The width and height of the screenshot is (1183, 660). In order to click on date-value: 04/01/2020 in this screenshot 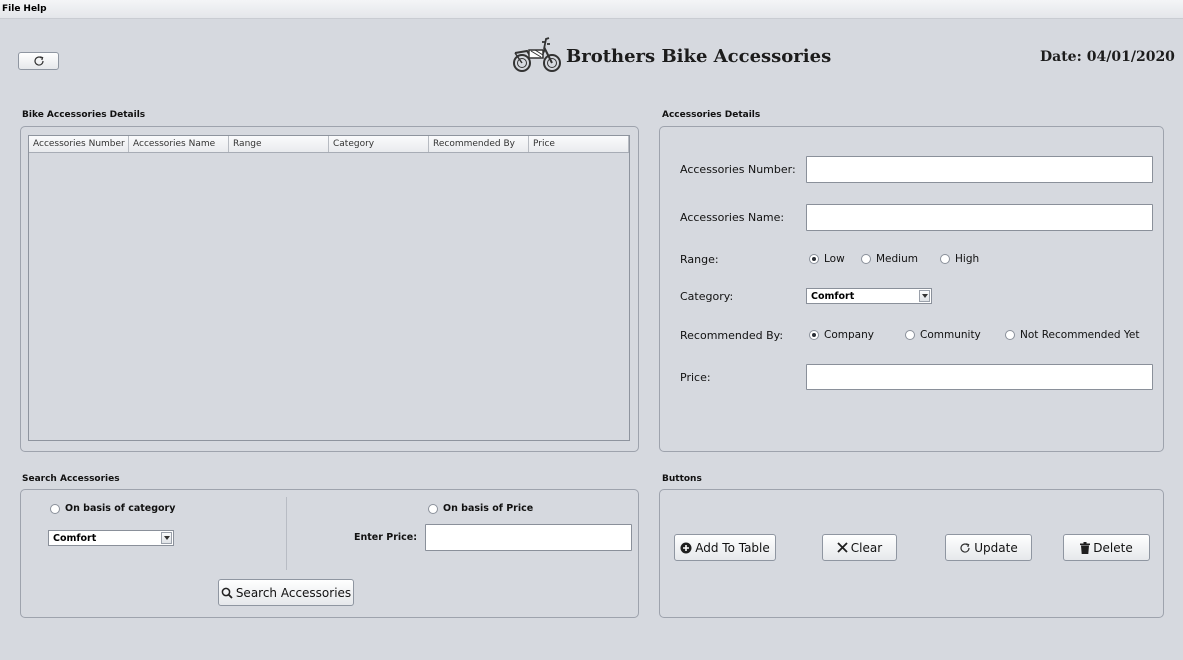, I will do `click(1130, 57)`.